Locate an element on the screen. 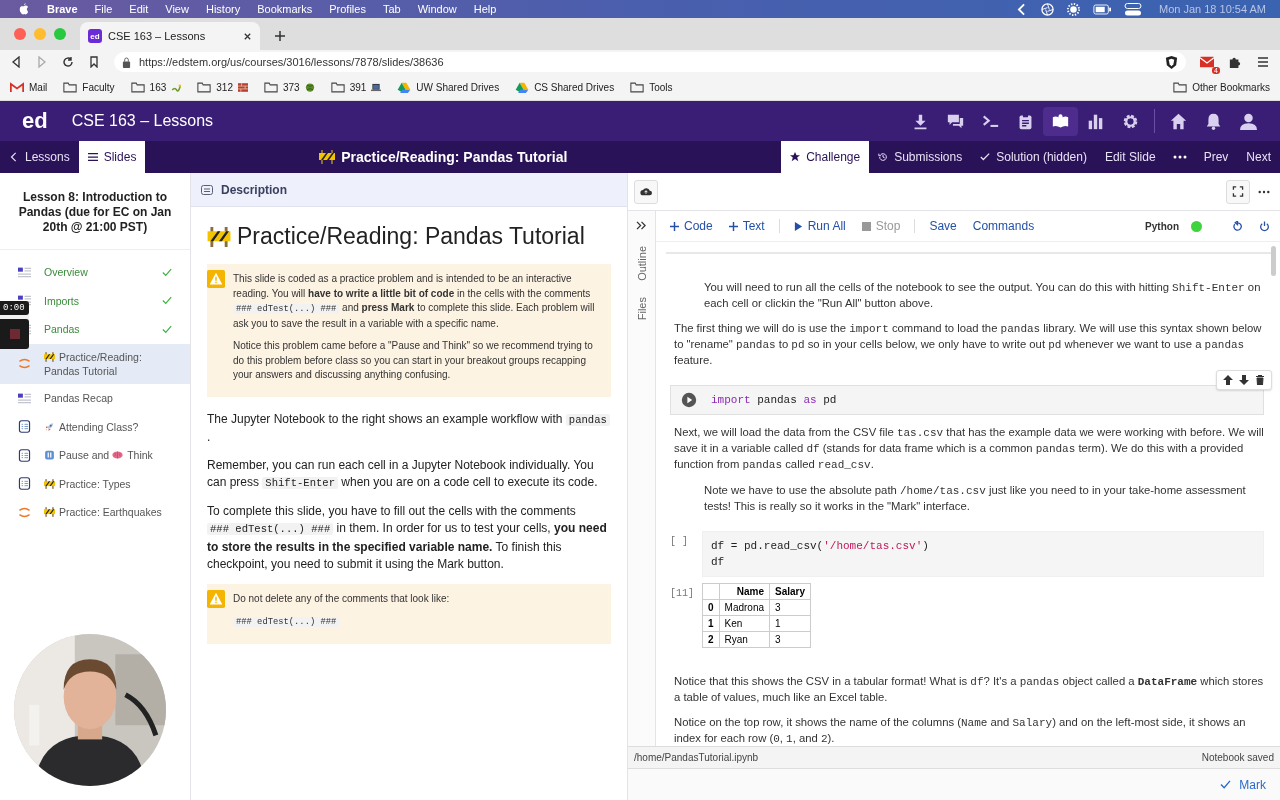 The width and height of the screenshot is (1280, 800). column-header: Salary is located at coordinates (790, 591).